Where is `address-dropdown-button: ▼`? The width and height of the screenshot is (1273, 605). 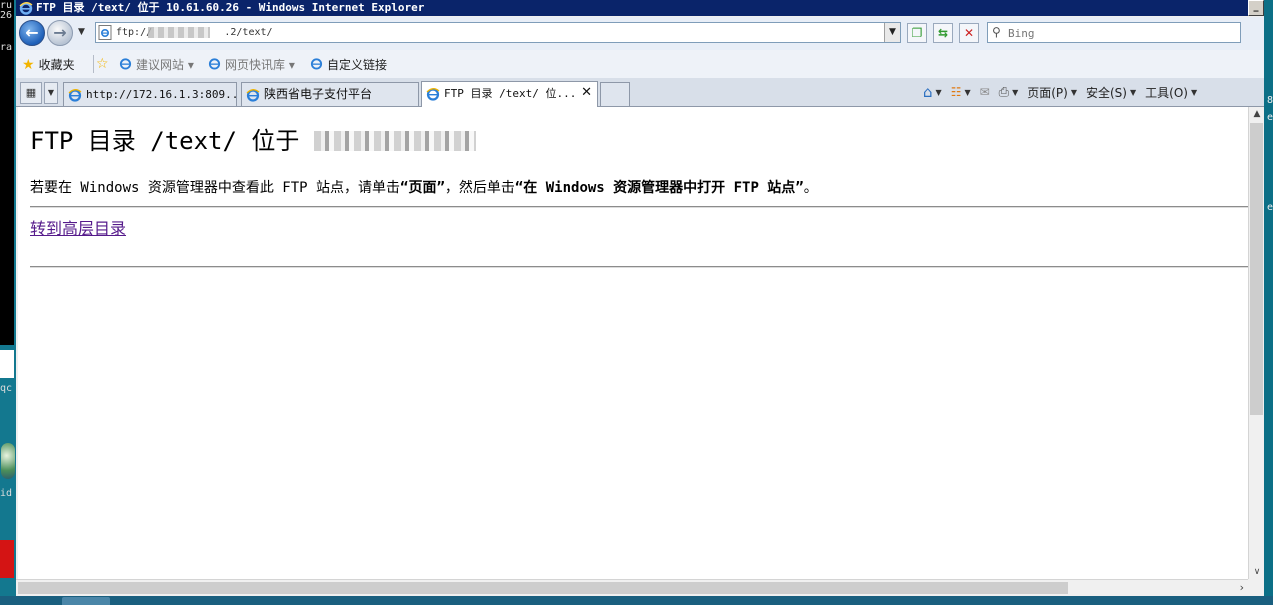
address-dropdown-button: ▼ is located at coordinates (892, 32).